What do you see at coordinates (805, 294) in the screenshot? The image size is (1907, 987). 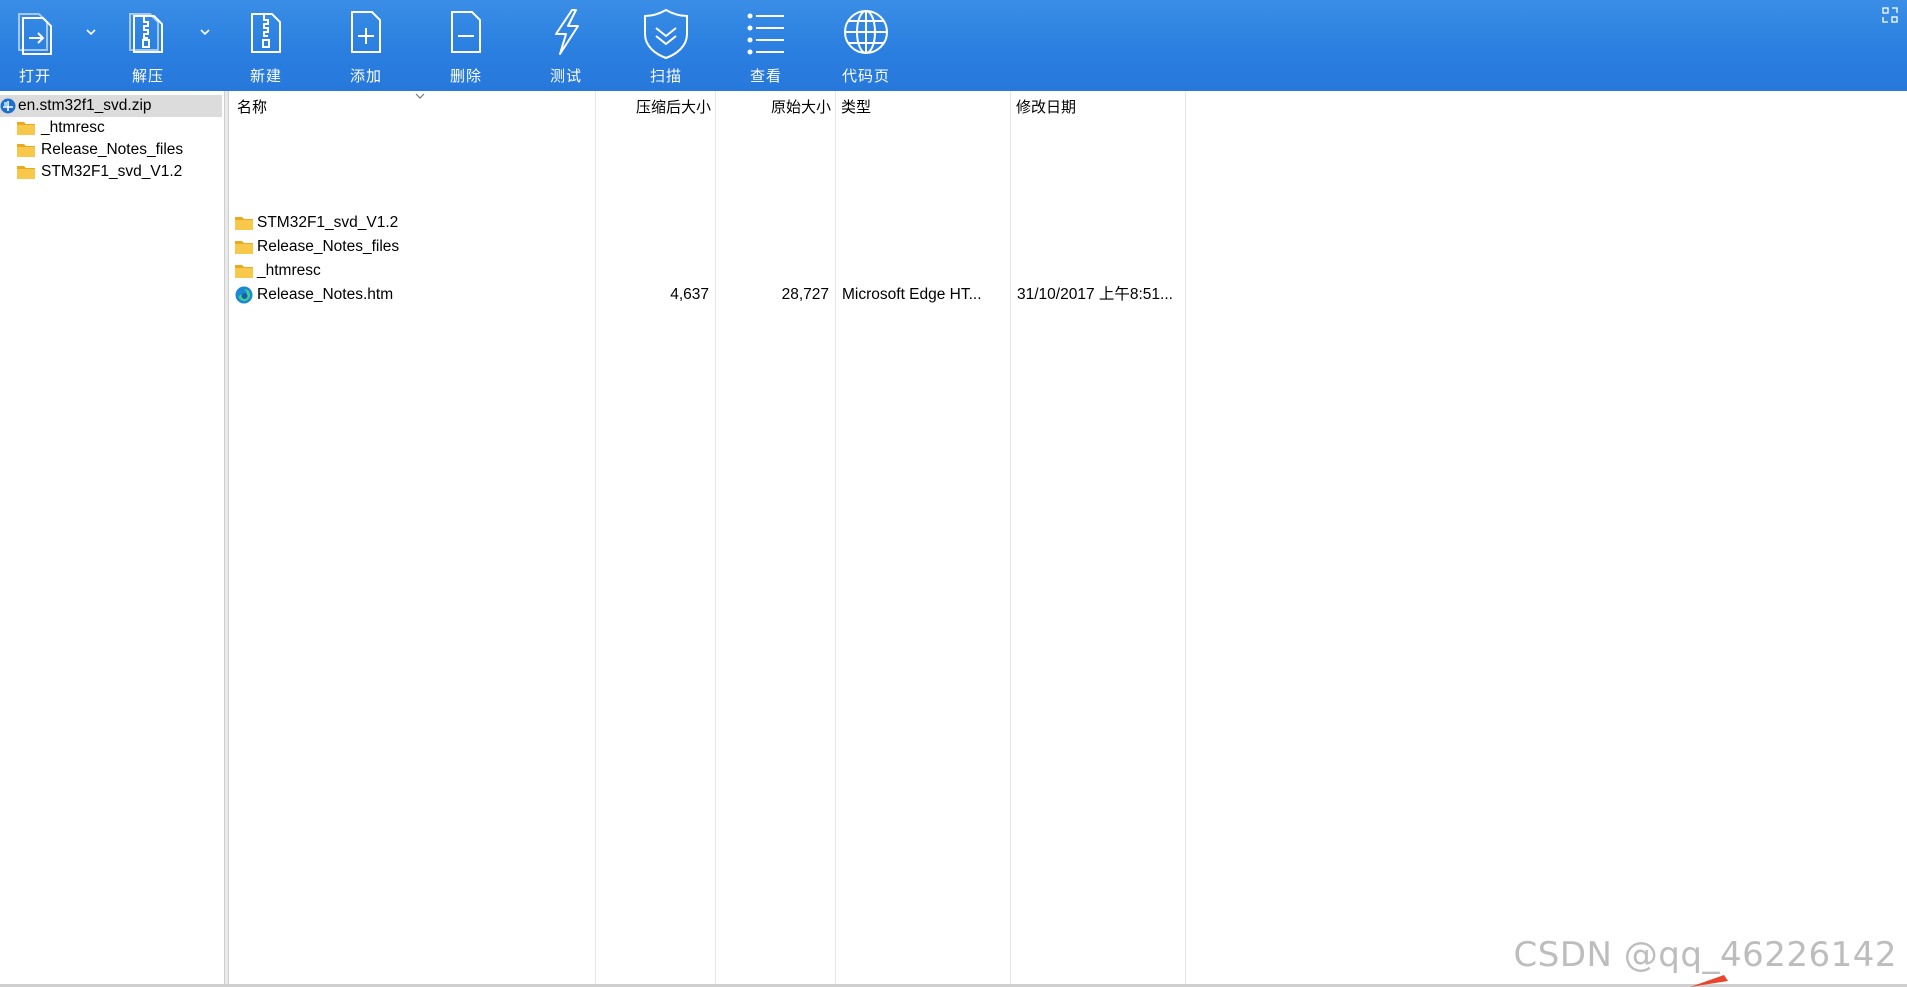 I see `file-size: 28,727` at bounding box center [805, 294].